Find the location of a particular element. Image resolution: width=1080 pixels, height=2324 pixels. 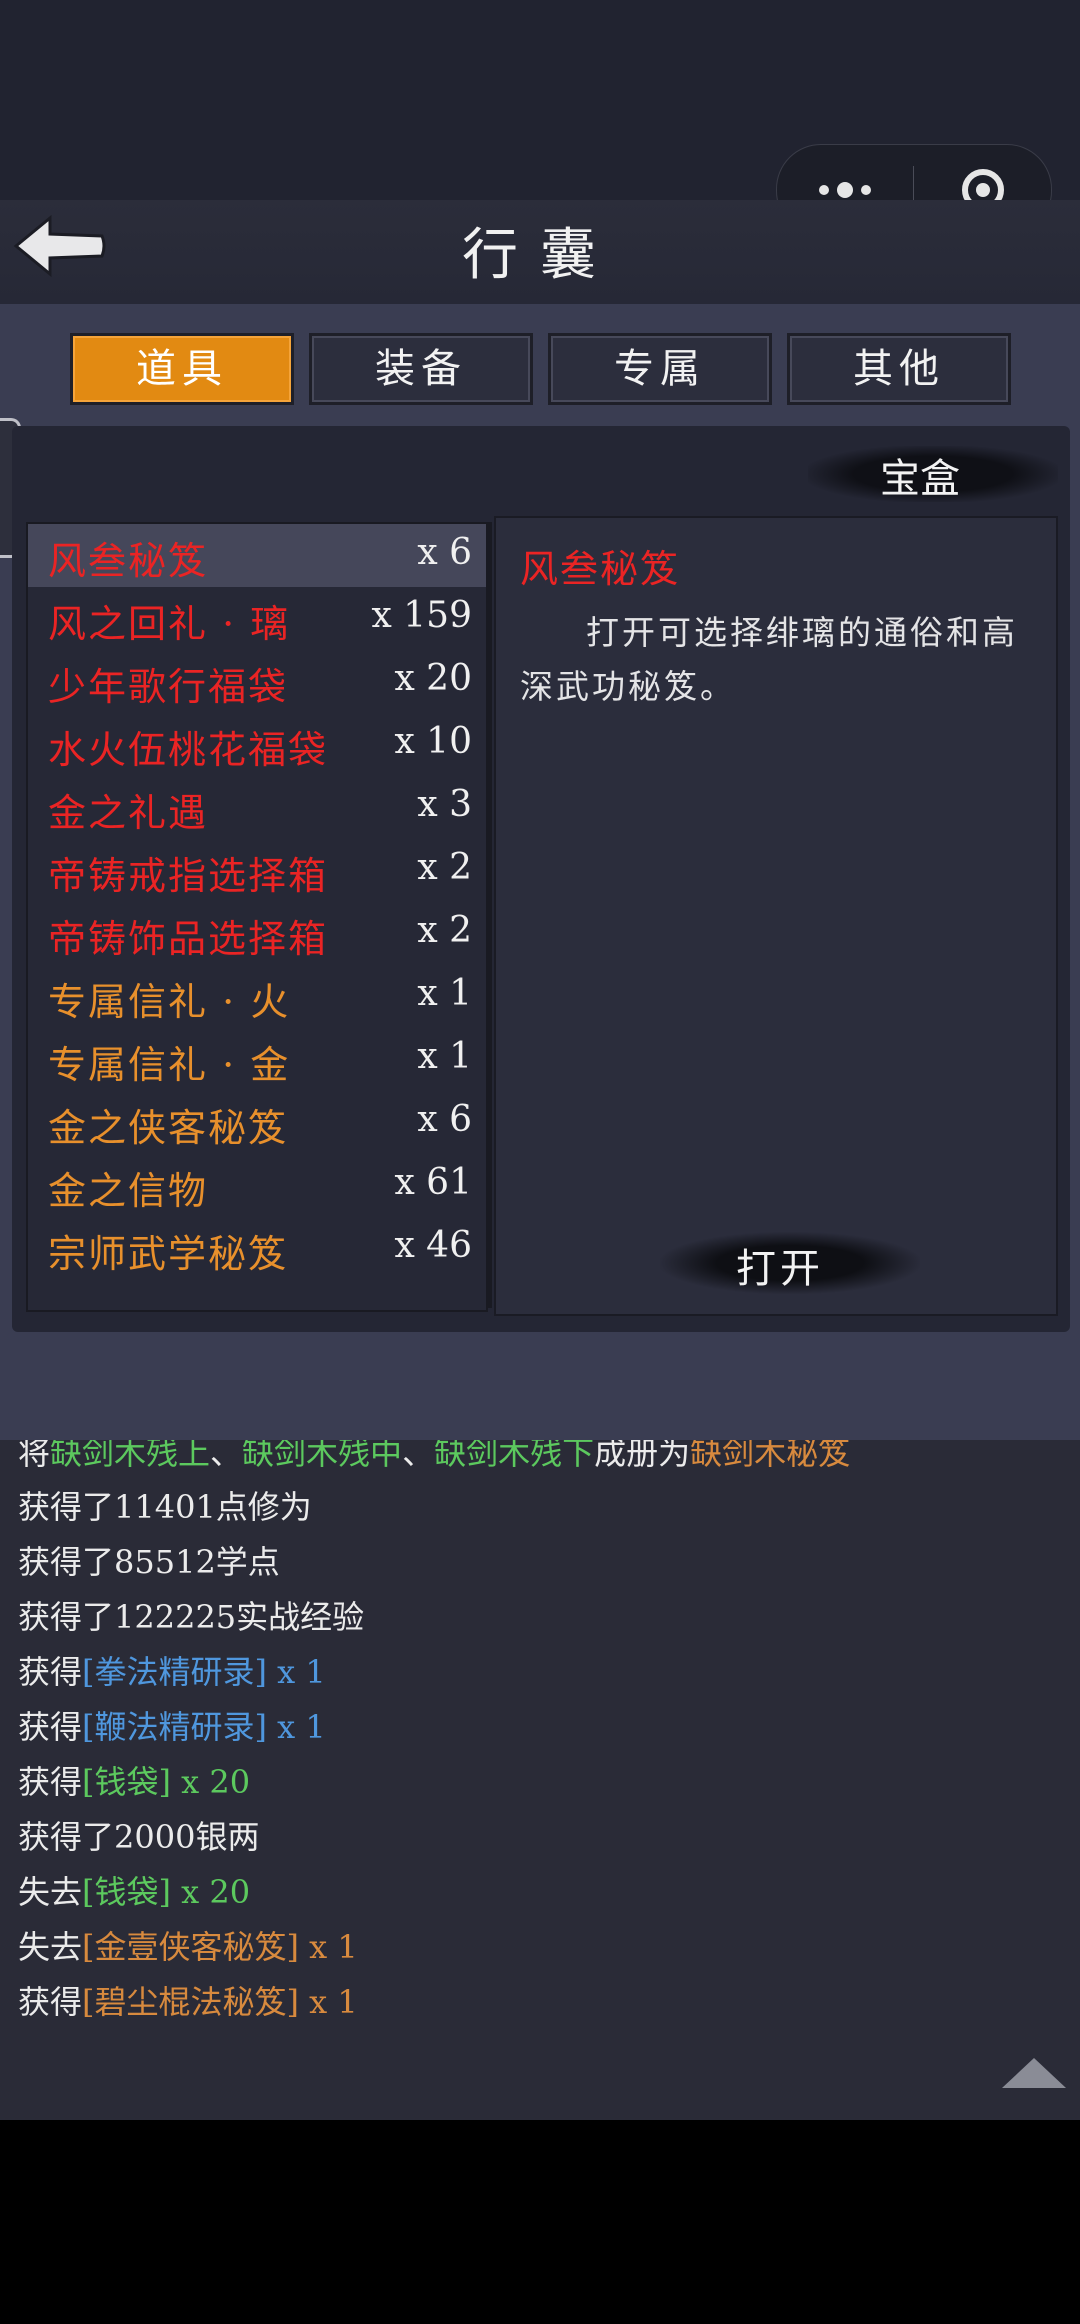

list-item: 风之回礼 · 璃 x 159 is located at coordinates (257, 618).